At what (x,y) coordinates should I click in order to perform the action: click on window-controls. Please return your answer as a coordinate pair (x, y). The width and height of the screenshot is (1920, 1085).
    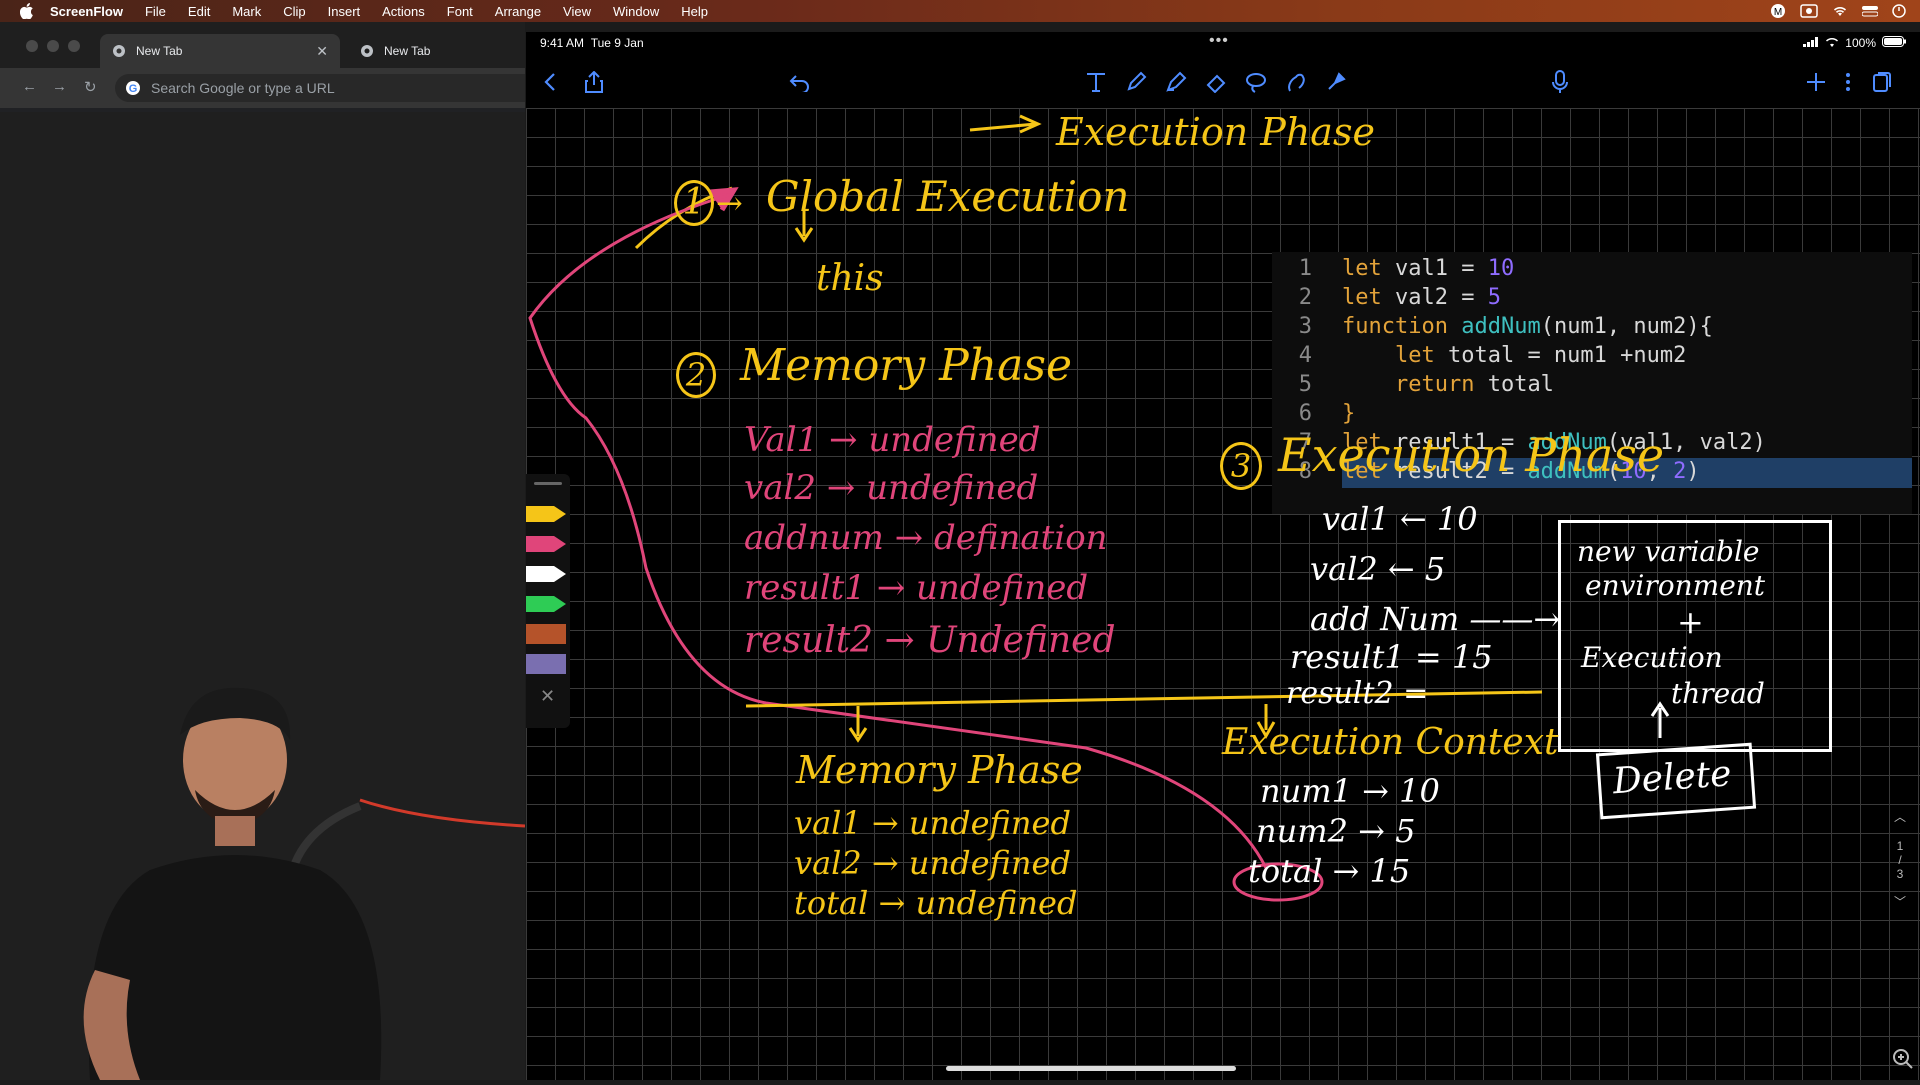
    Looking at the image, I should click on (53, 46).